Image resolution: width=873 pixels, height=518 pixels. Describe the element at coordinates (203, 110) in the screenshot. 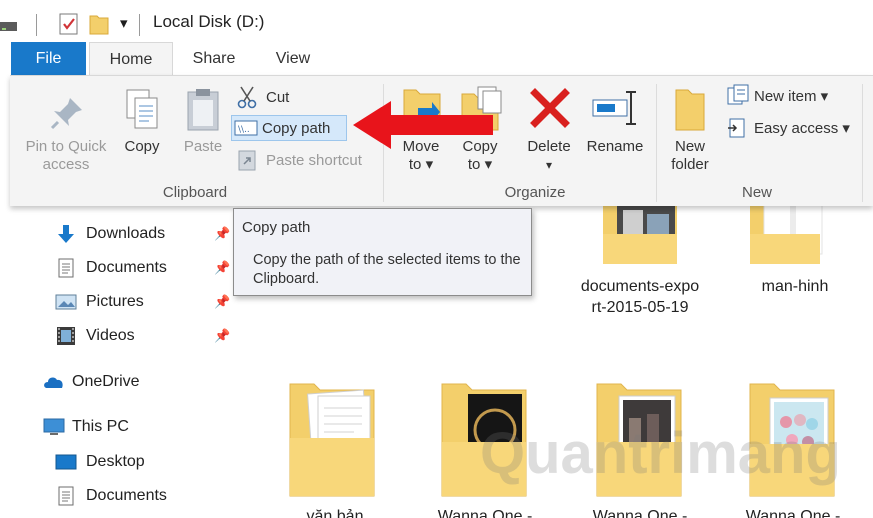

I see `clipboard-icon` at that location.